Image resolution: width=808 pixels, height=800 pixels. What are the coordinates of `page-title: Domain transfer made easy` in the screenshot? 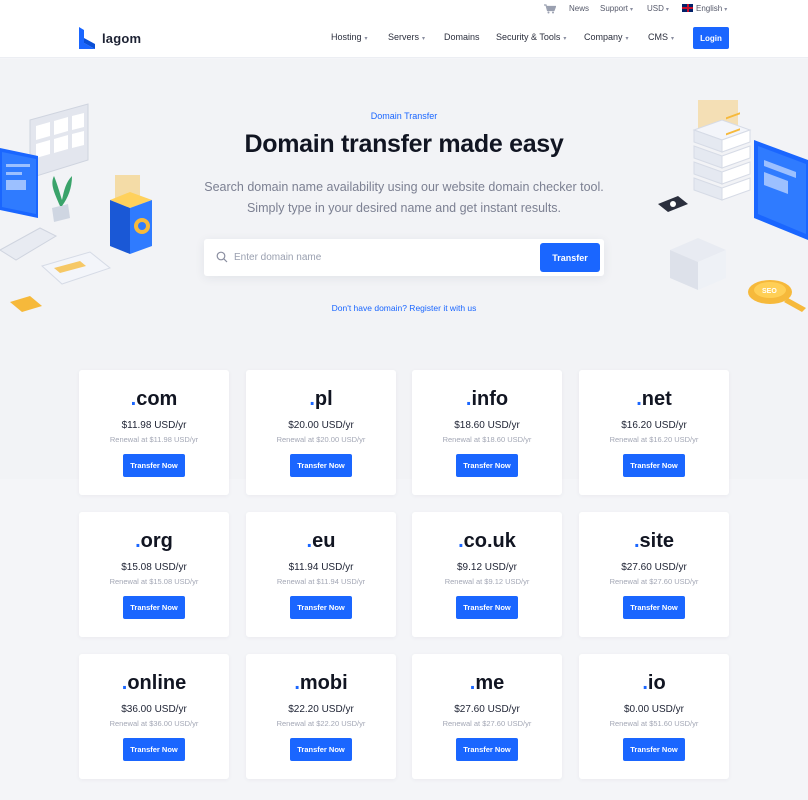 It's located at (404, 144).